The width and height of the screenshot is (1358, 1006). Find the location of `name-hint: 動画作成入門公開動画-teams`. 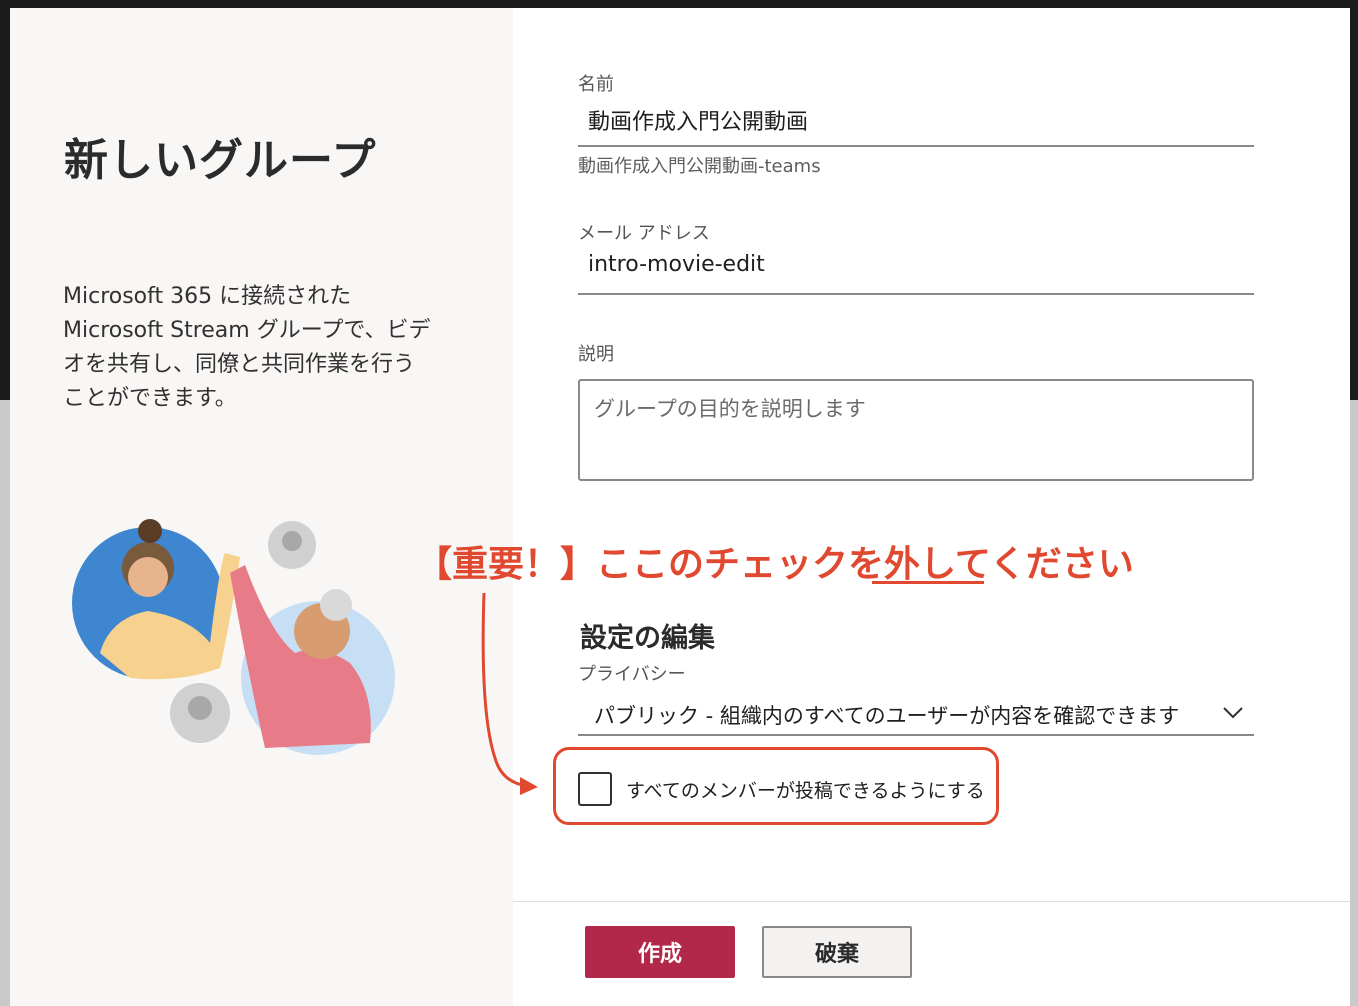

name-hint: 動画作成入門公開動画-teams is located at coordinates (699, 166).